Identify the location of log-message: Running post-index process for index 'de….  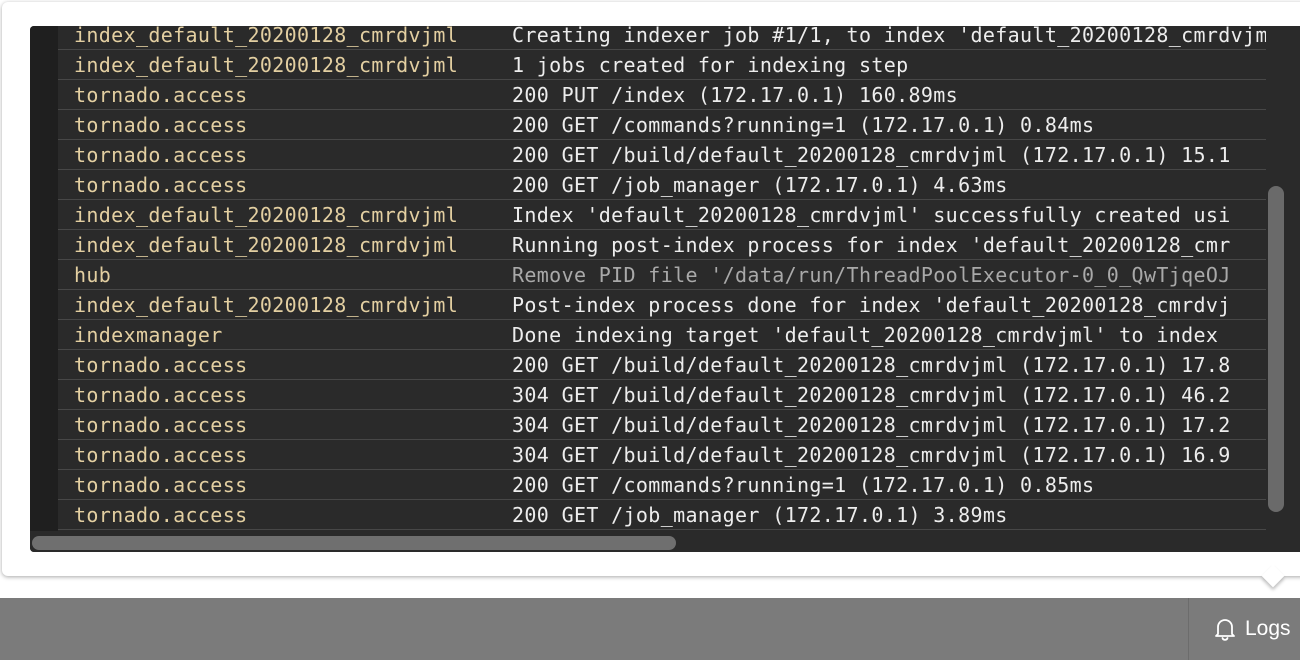
(871, 244).